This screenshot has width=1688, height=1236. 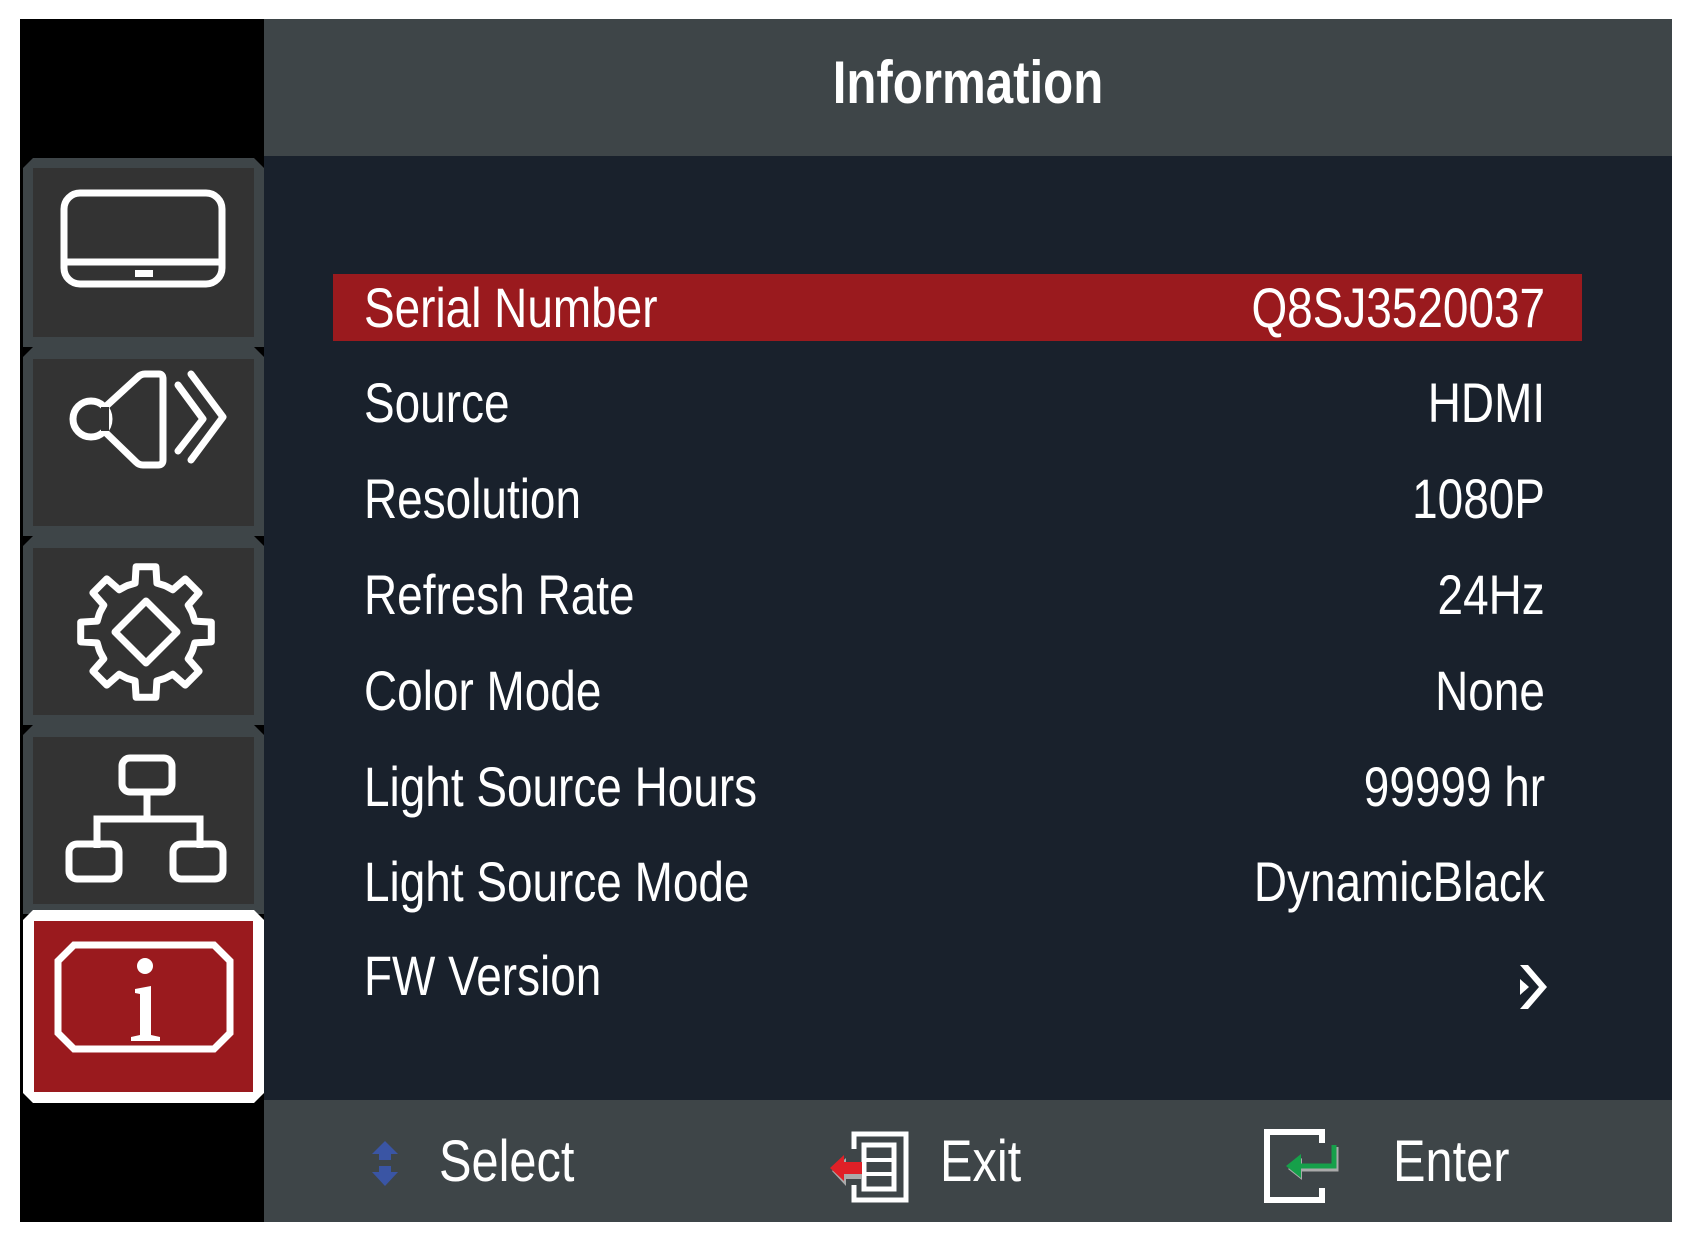 I want to click on gear-icon, so click(x=146, y=632).